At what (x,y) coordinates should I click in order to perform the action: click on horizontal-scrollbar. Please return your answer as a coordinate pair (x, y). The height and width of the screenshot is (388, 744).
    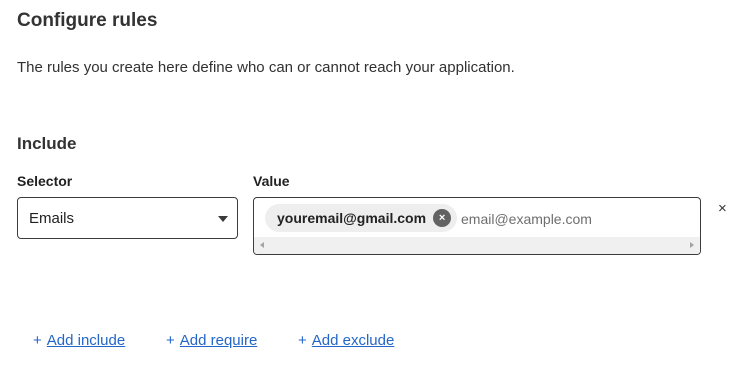
    Looking at the image, I should click on (477, 245).